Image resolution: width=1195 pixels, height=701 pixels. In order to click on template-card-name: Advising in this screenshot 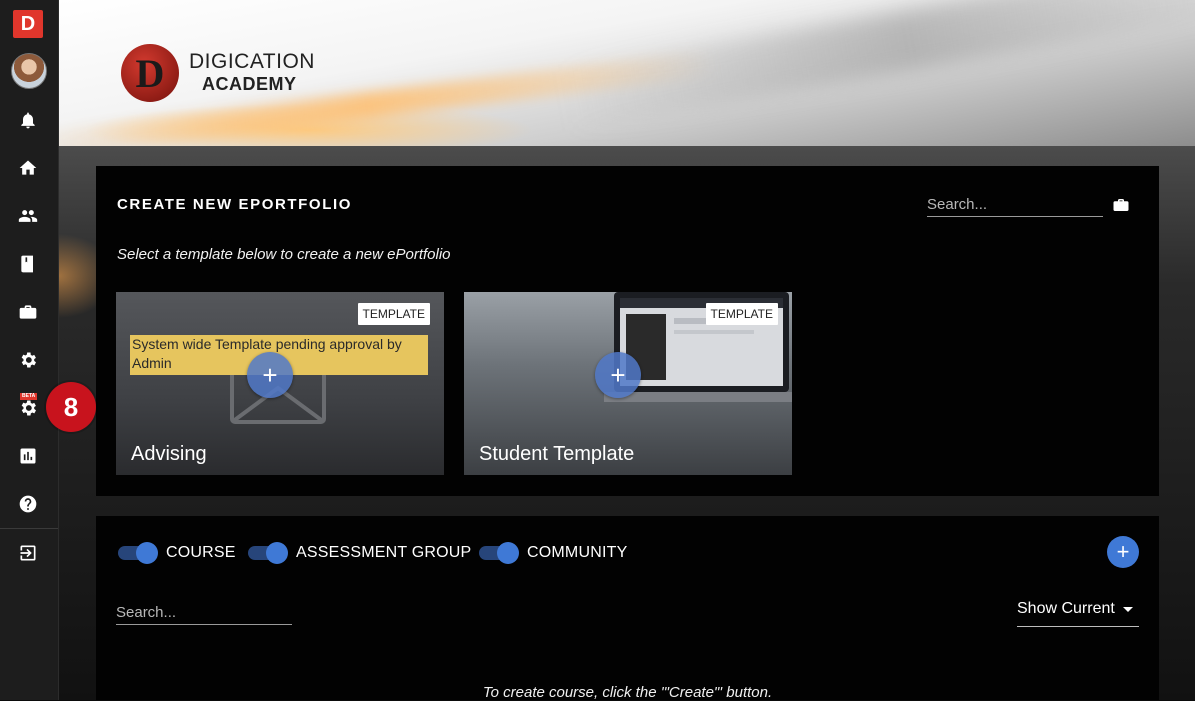, I will do `click(169, 454)`.